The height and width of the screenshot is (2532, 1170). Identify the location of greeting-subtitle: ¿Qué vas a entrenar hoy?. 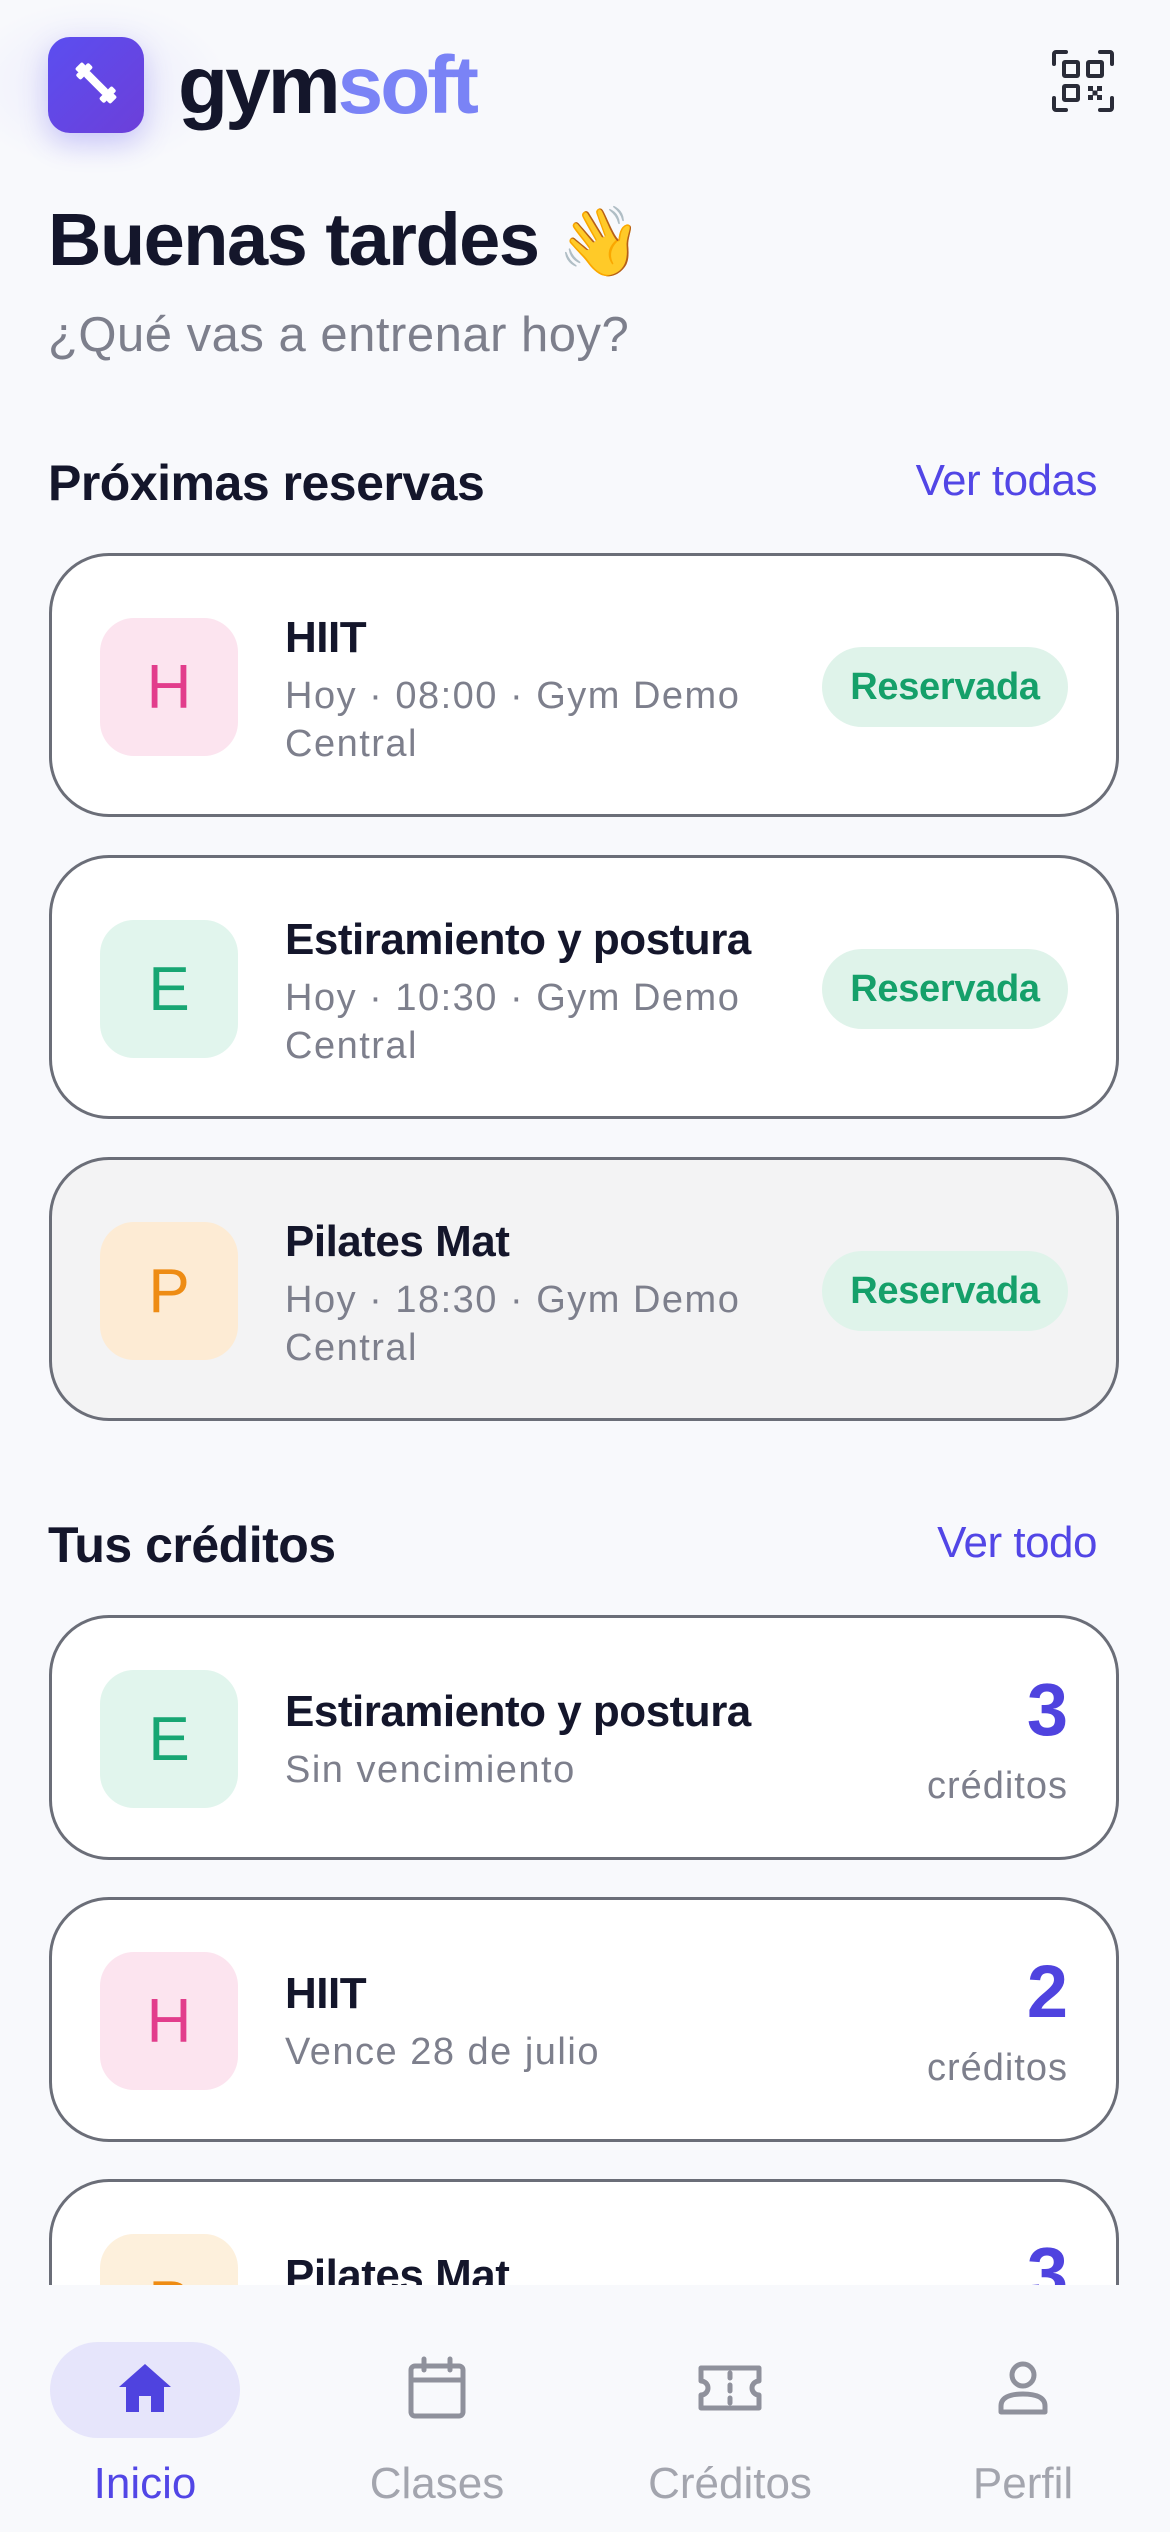
(339, 335).